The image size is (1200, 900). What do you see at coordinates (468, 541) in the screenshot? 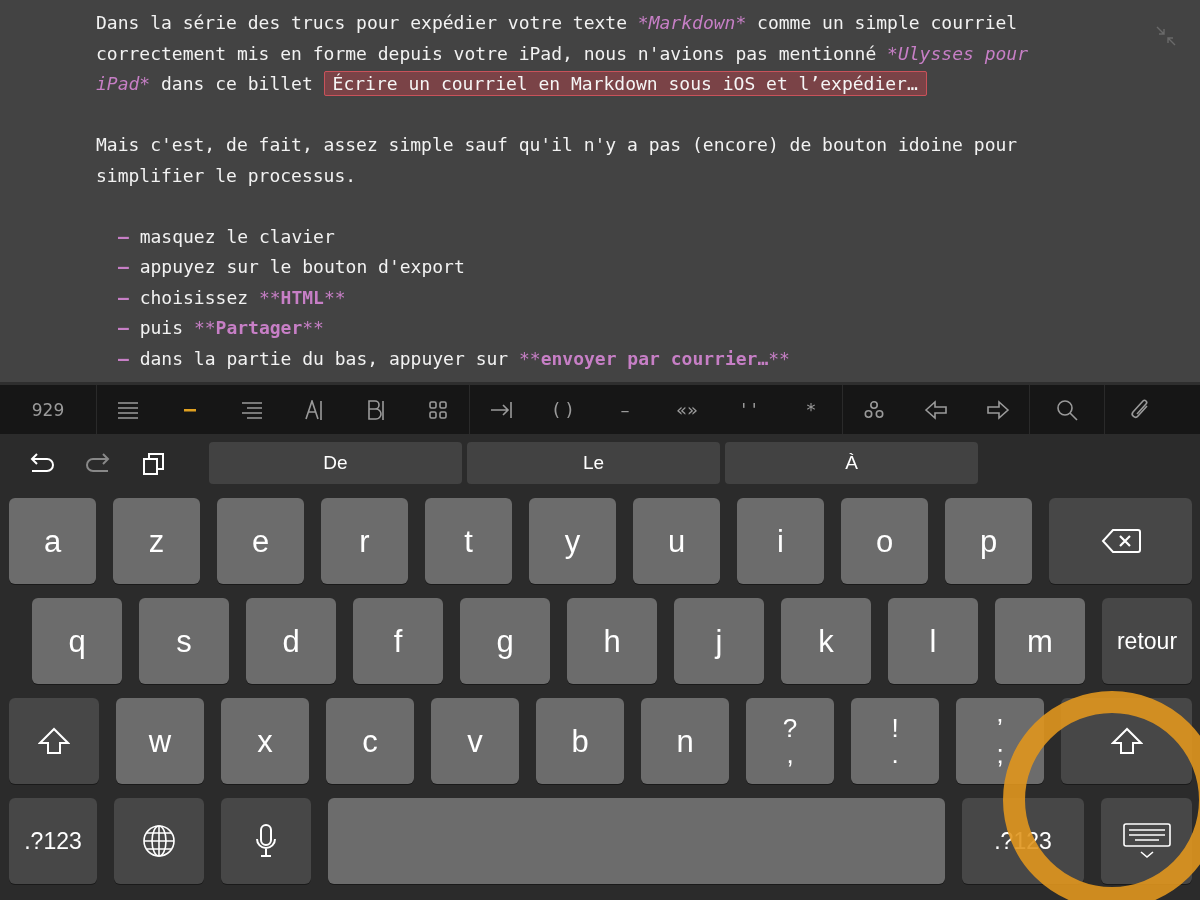
I see `key: t` at bounding box center [468, 541].